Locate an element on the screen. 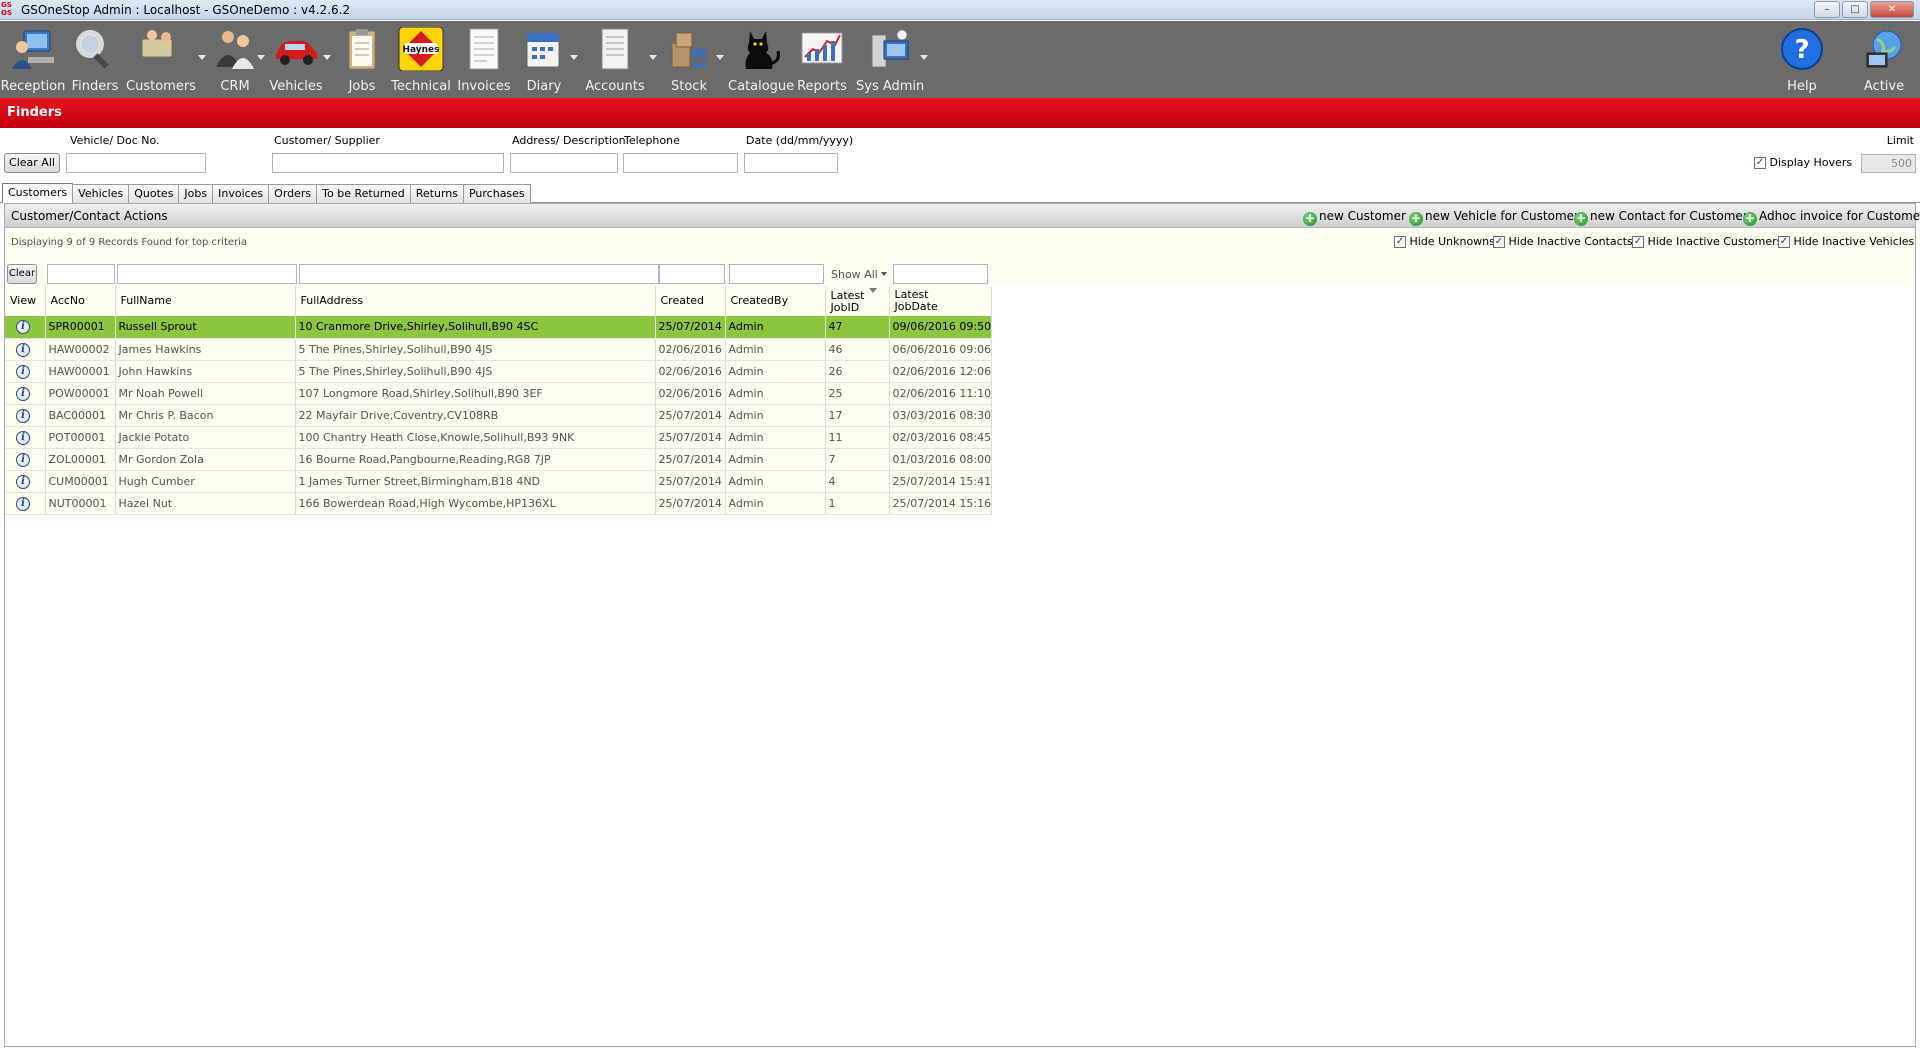 The width and height of the screenshot is (1920, 1050). hide-inactive-contacts-checkbox: ✓ is located at coordinates (1499, 242).